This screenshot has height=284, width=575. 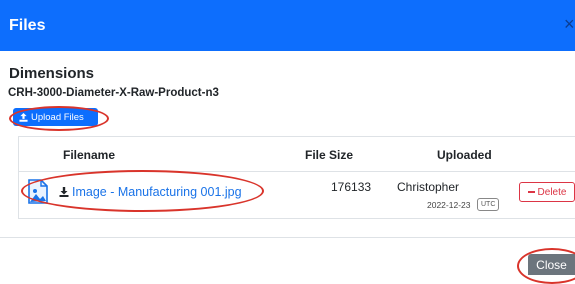 I want to click on filename-link: Image - Manufacturing 001.jpg, so click(x=157, y=192).